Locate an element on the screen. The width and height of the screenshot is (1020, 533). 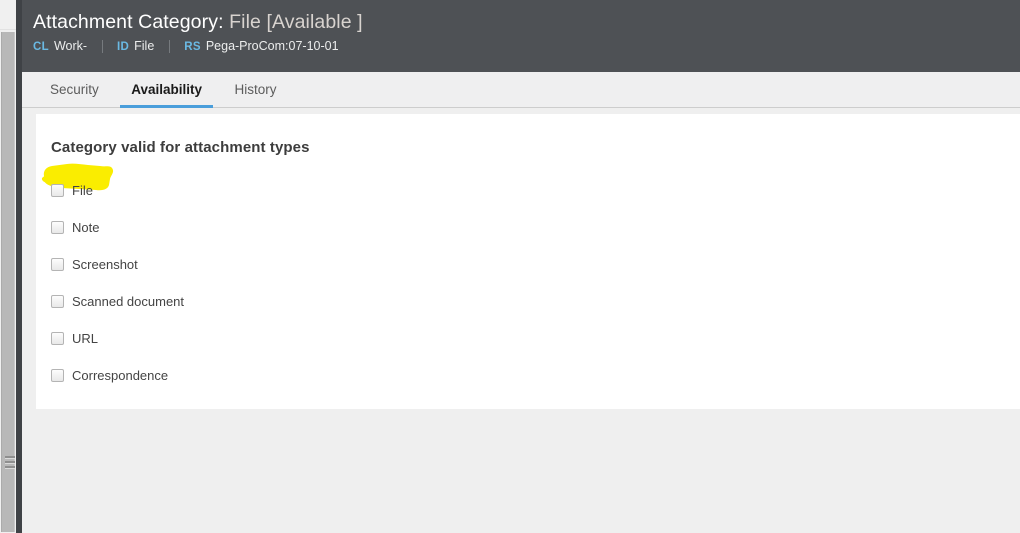
checkbox-note is located at coordinates (57, 227).